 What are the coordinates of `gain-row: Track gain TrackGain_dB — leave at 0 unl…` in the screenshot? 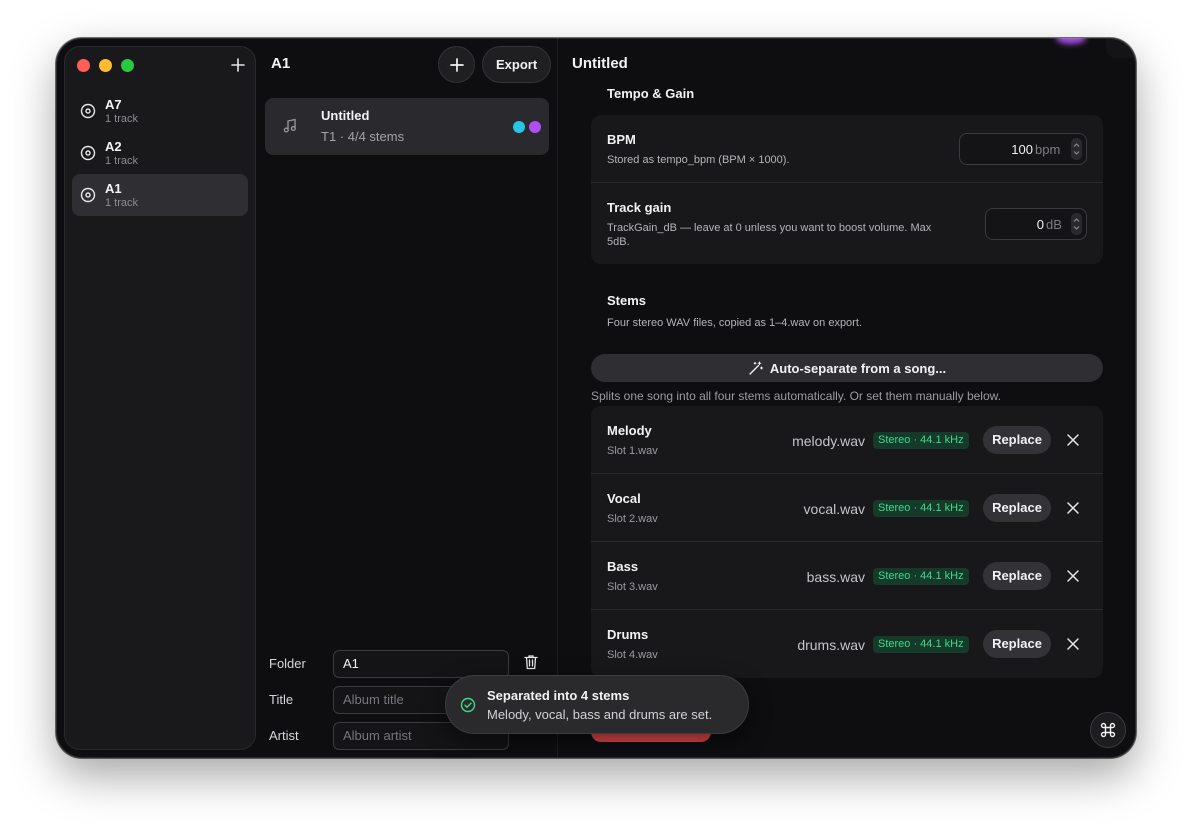 It's located at (847, 223).